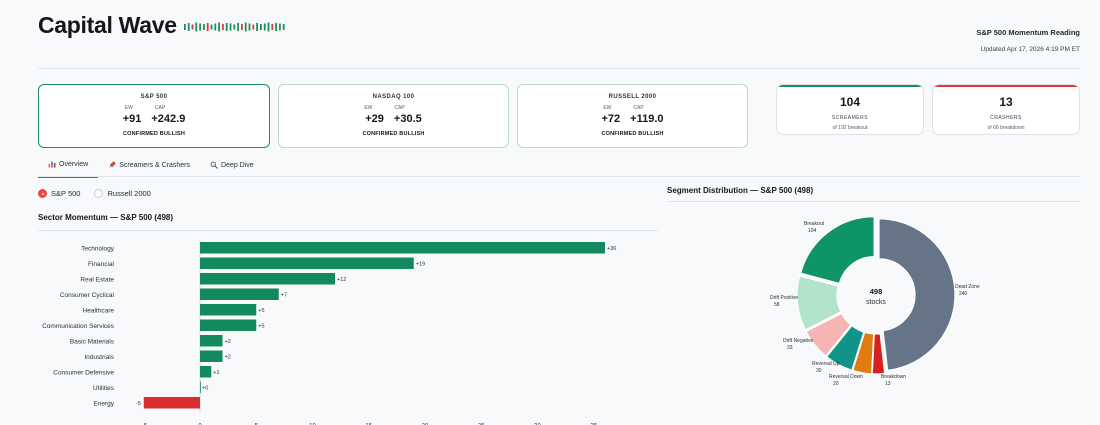 The width and height of the screenshot is (1100, 425). I want to click on bar-value-label: +36, so click(611, 249).